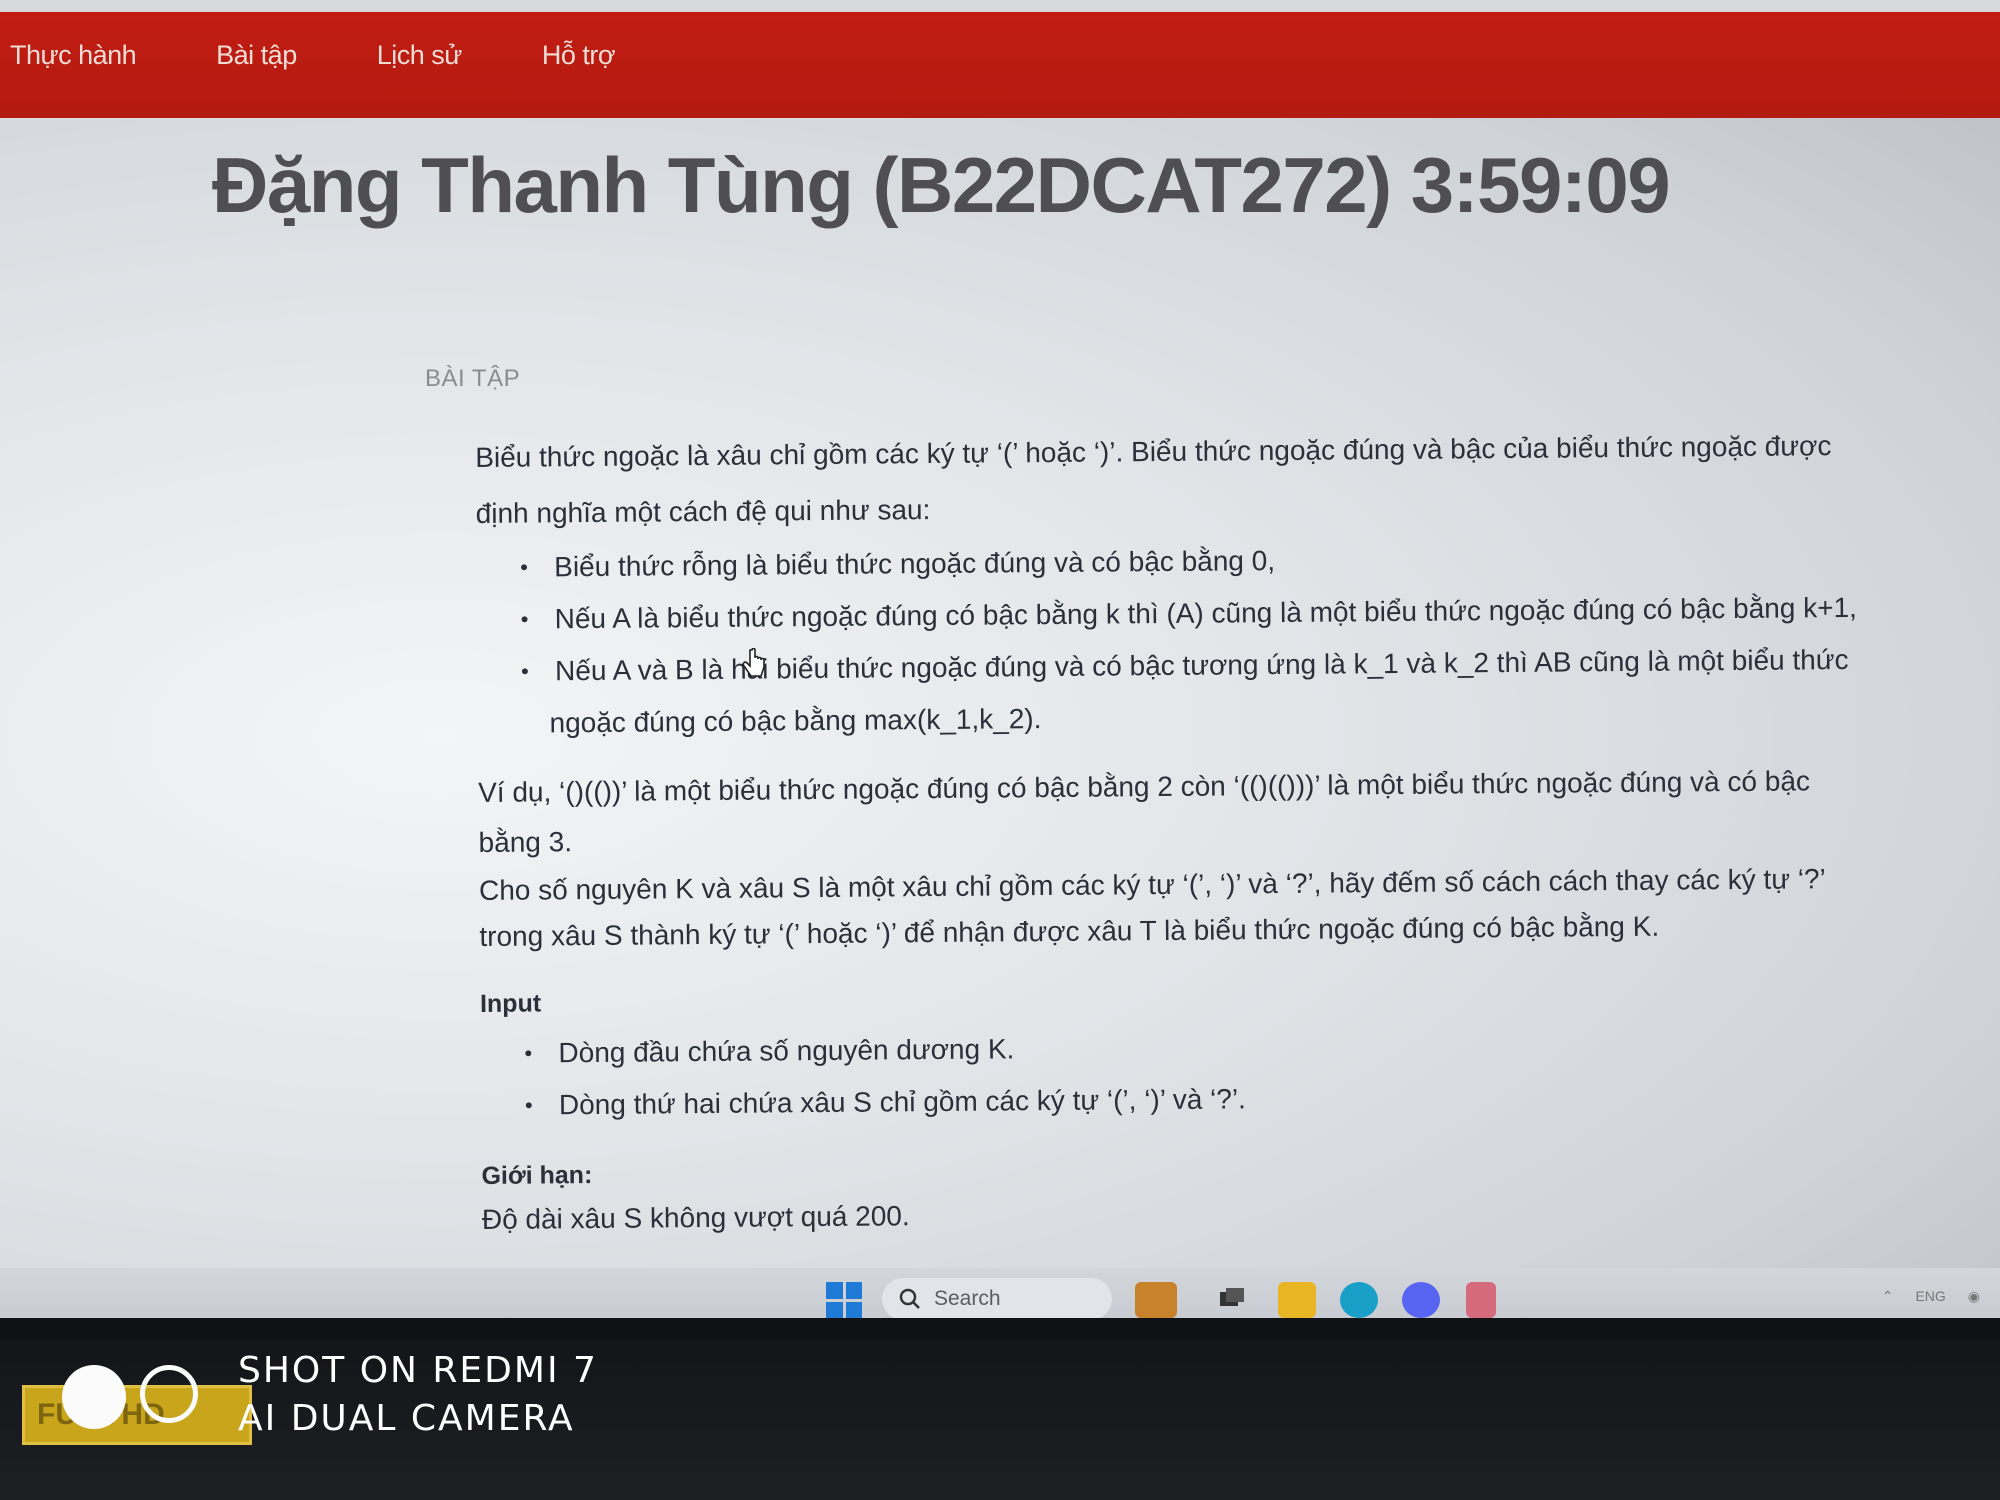  Describe the element at coordinates (420, 55) in the screenshot. I see `nav-item-history: Lịch sử` at that location.